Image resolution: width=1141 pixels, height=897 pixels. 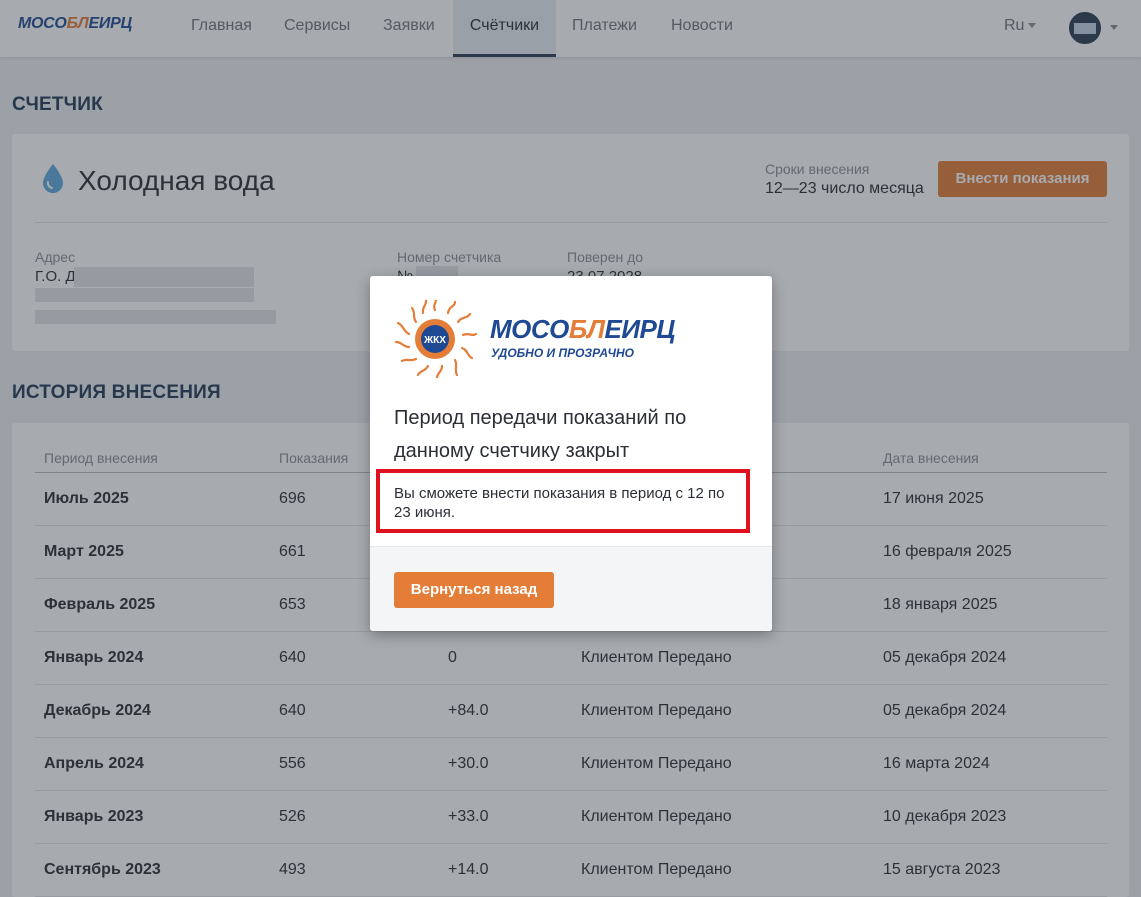 I want to click on svg-text: ЖКХ, so click(x=434, y=340).